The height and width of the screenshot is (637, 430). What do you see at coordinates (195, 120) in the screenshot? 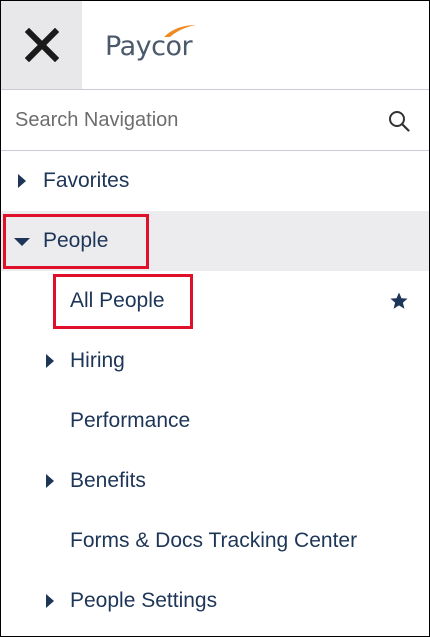
I see `search-input` at bounding box center [195, 120].